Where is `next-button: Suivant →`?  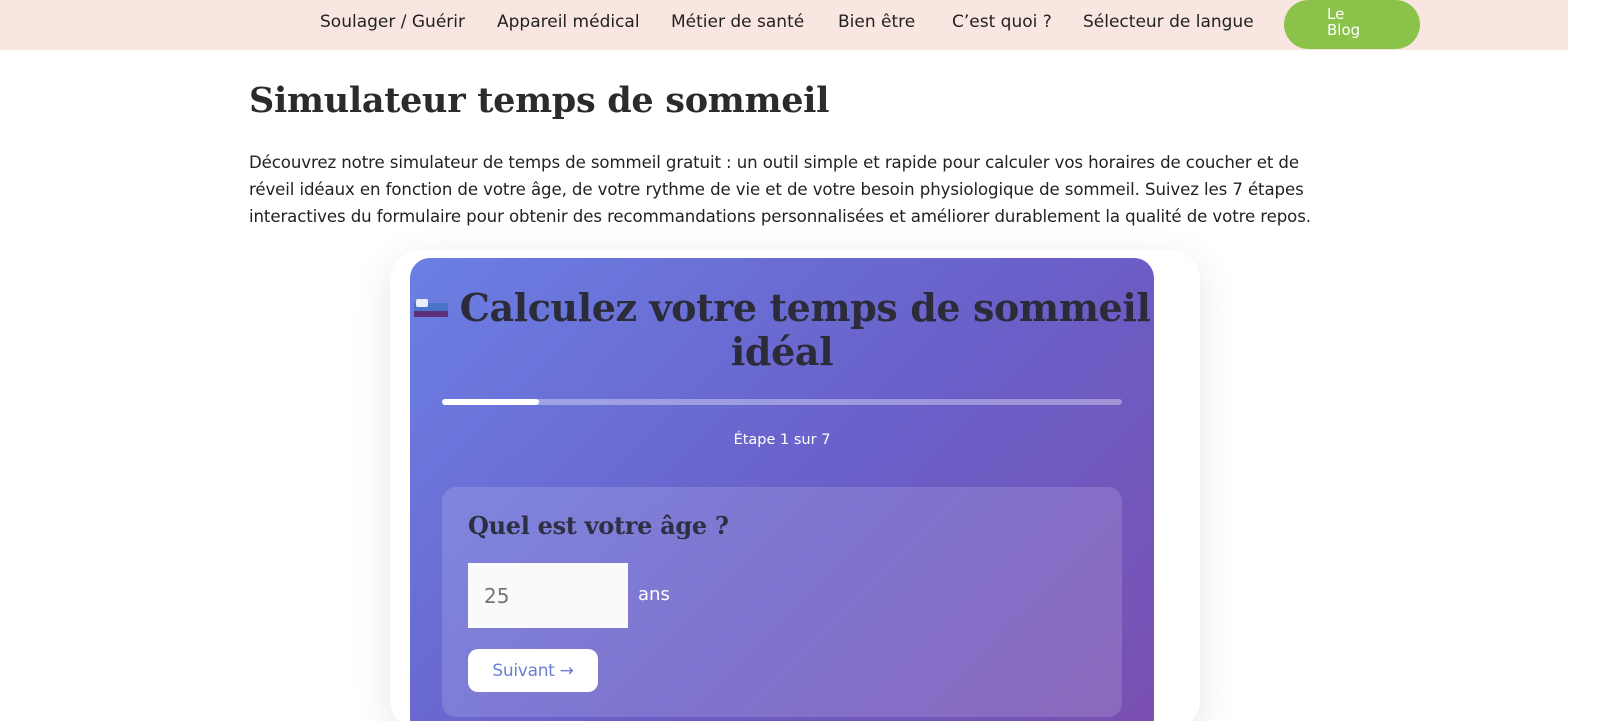
next-button: Suivant → is located at coordinates (533, 670).